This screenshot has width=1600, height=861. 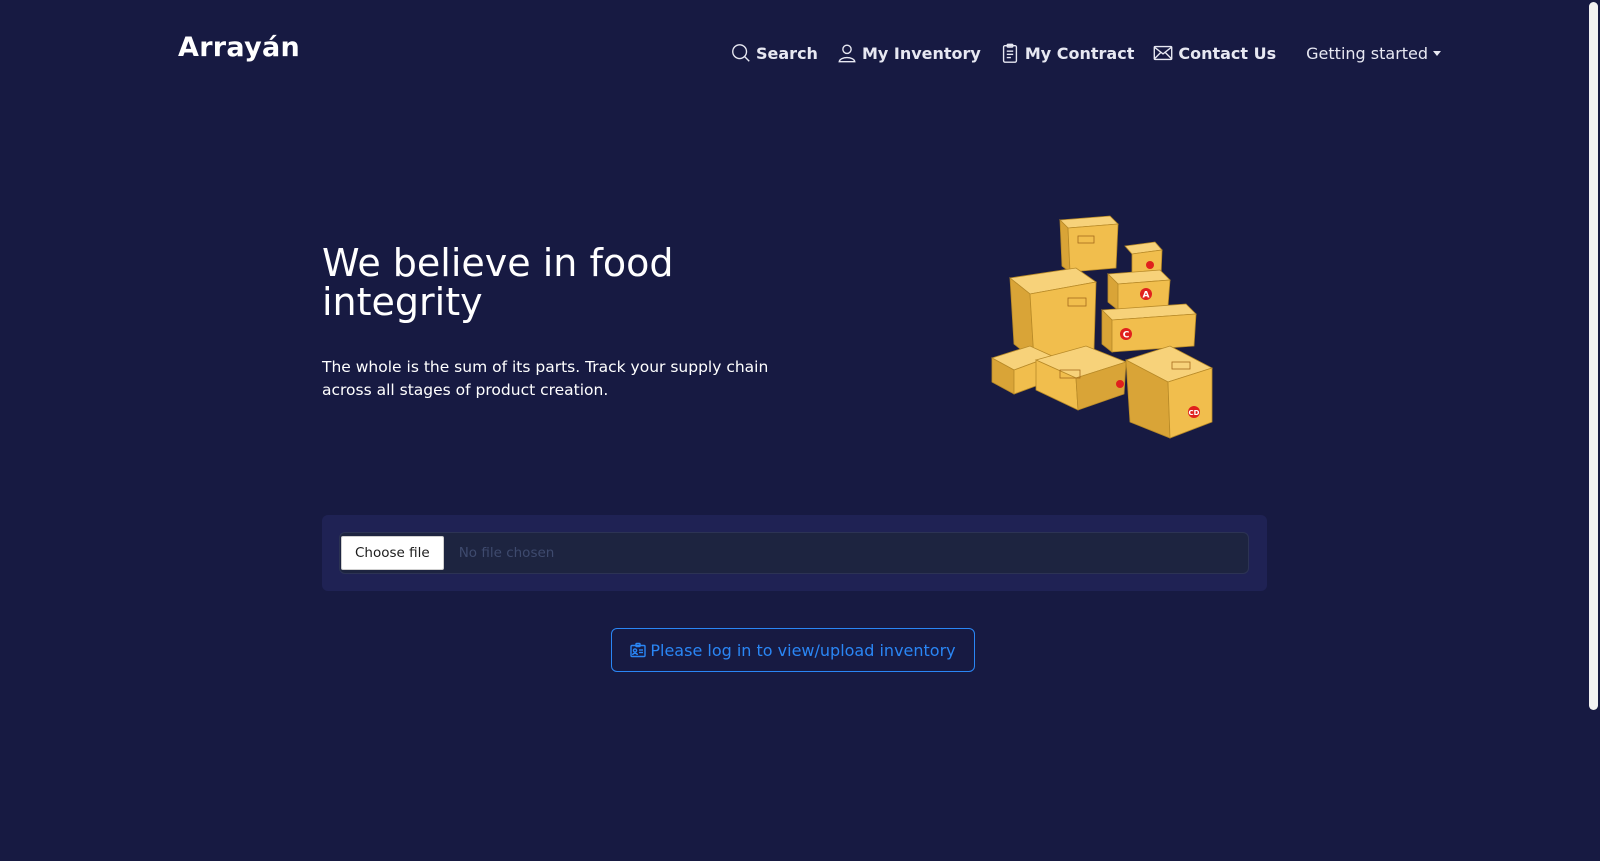 I want to click on nav-item-label: My Contract, so click(x=1079, y=53).